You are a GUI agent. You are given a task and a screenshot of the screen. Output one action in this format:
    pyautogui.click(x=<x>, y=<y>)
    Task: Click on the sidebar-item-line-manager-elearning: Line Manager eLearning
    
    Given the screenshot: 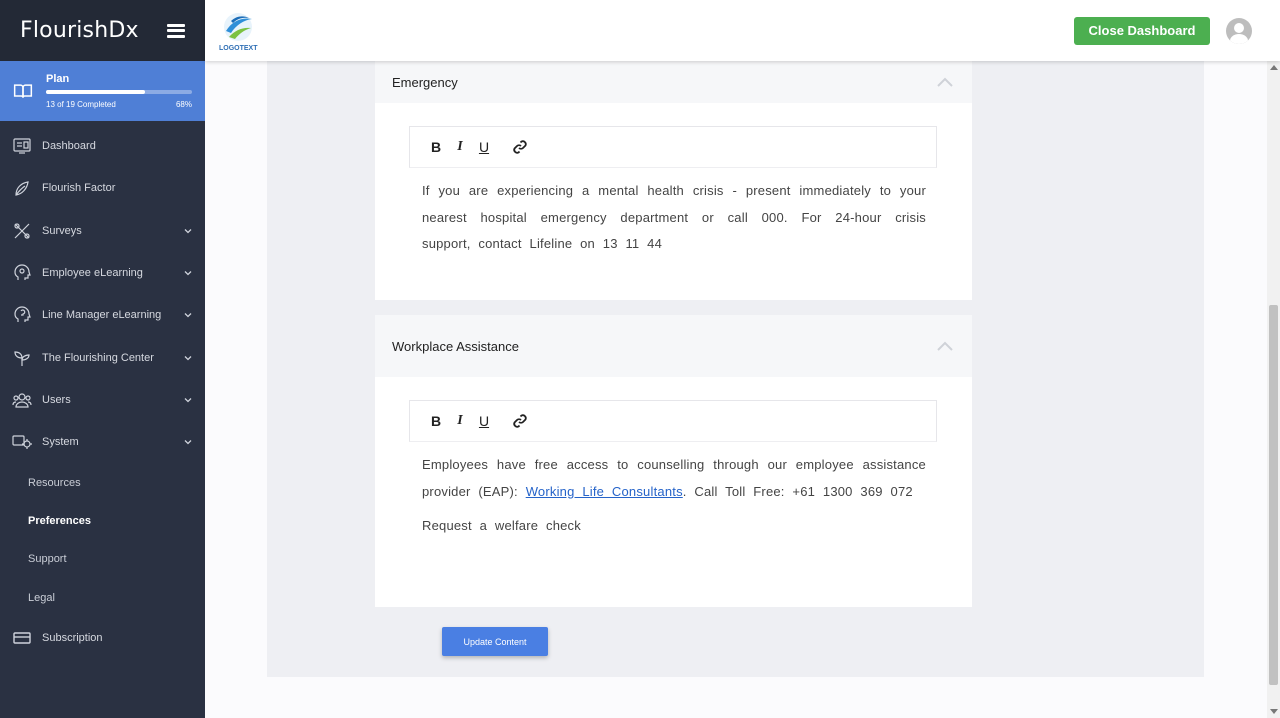 What is the action you would take?
    pyautogui.click(x=102, y=315)
    